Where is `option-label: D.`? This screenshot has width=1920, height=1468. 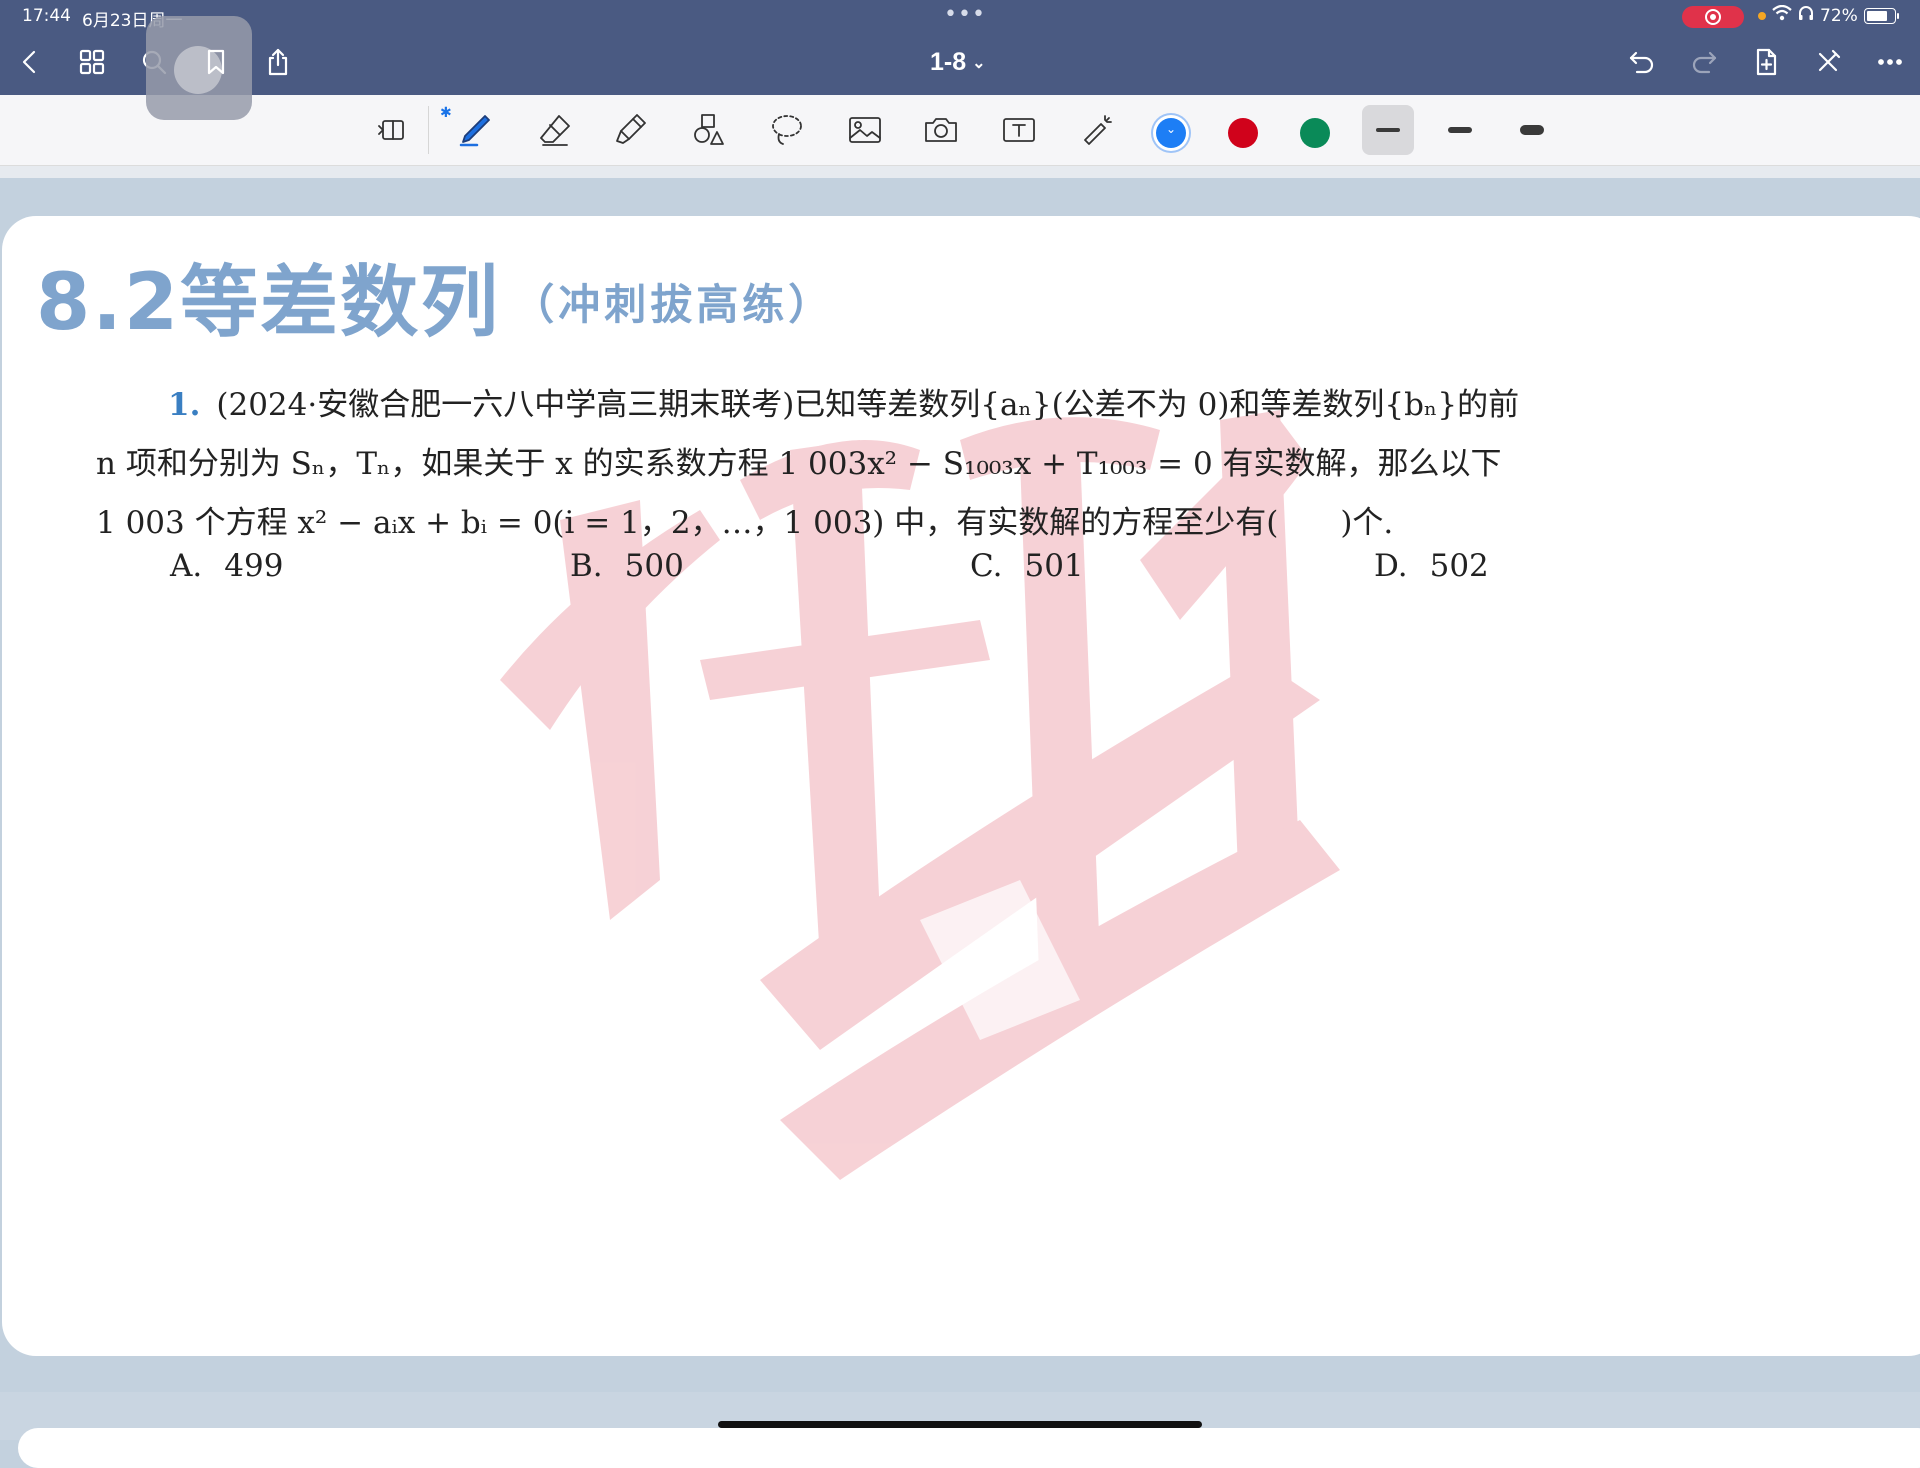 option-label: D. is located at coordinates (1391, 566).